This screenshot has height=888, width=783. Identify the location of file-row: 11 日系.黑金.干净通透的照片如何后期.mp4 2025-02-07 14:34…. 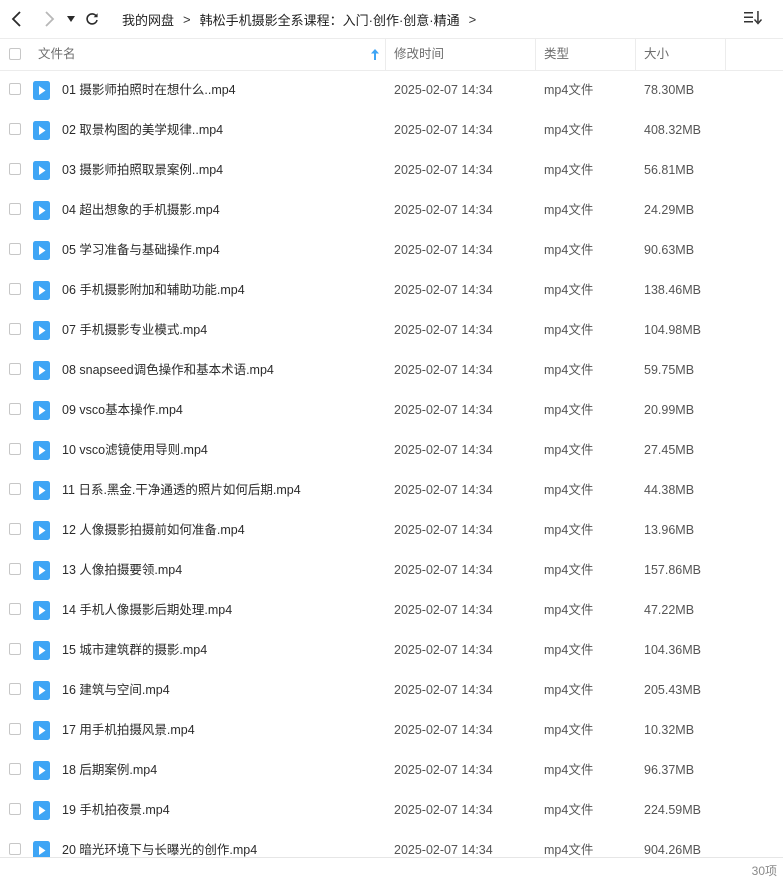
(391, 490).